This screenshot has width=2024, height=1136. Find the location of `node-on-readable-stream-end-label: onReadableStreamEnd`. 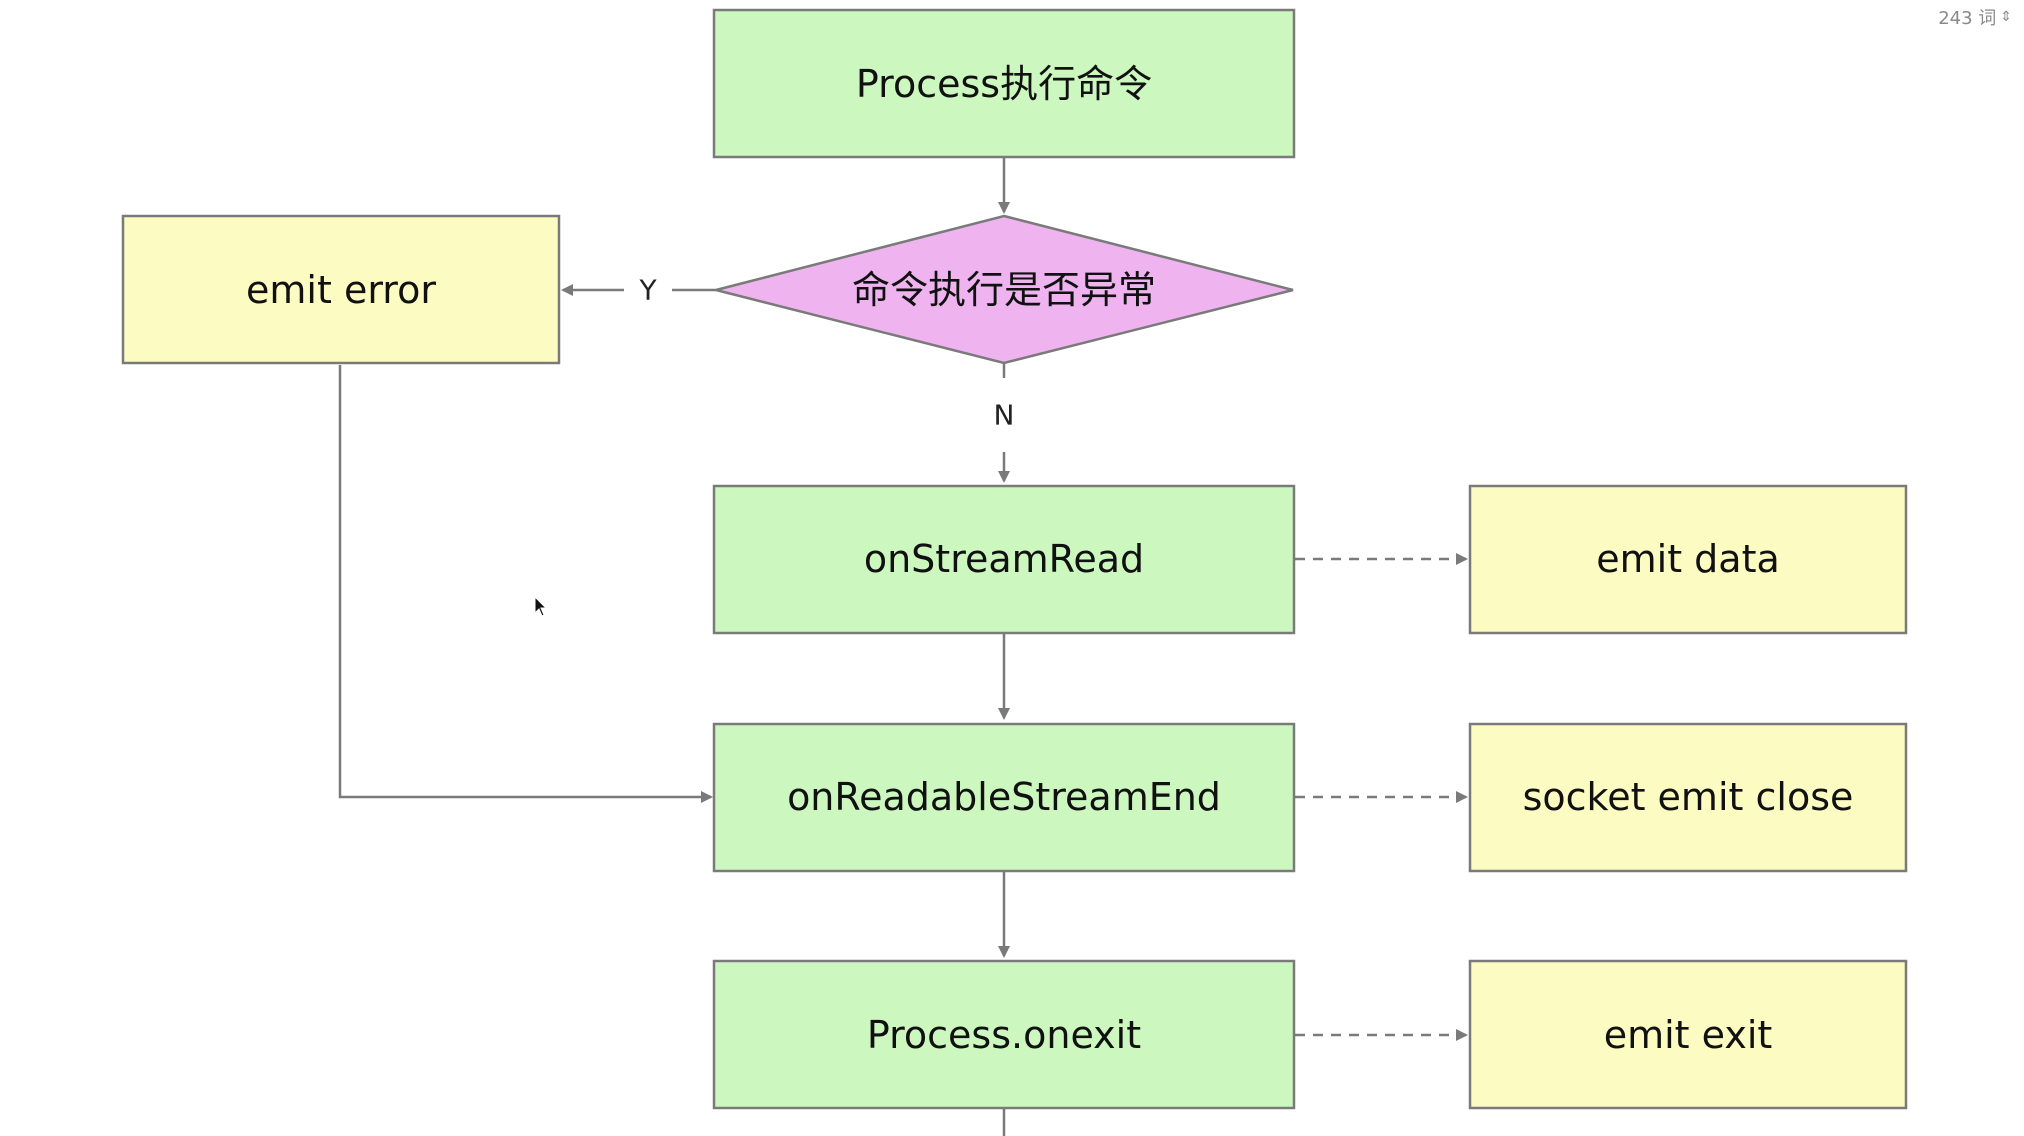

node-on-readable-stream-end-label: onReadableStreamEnd is located at coordinates (1004, 797).